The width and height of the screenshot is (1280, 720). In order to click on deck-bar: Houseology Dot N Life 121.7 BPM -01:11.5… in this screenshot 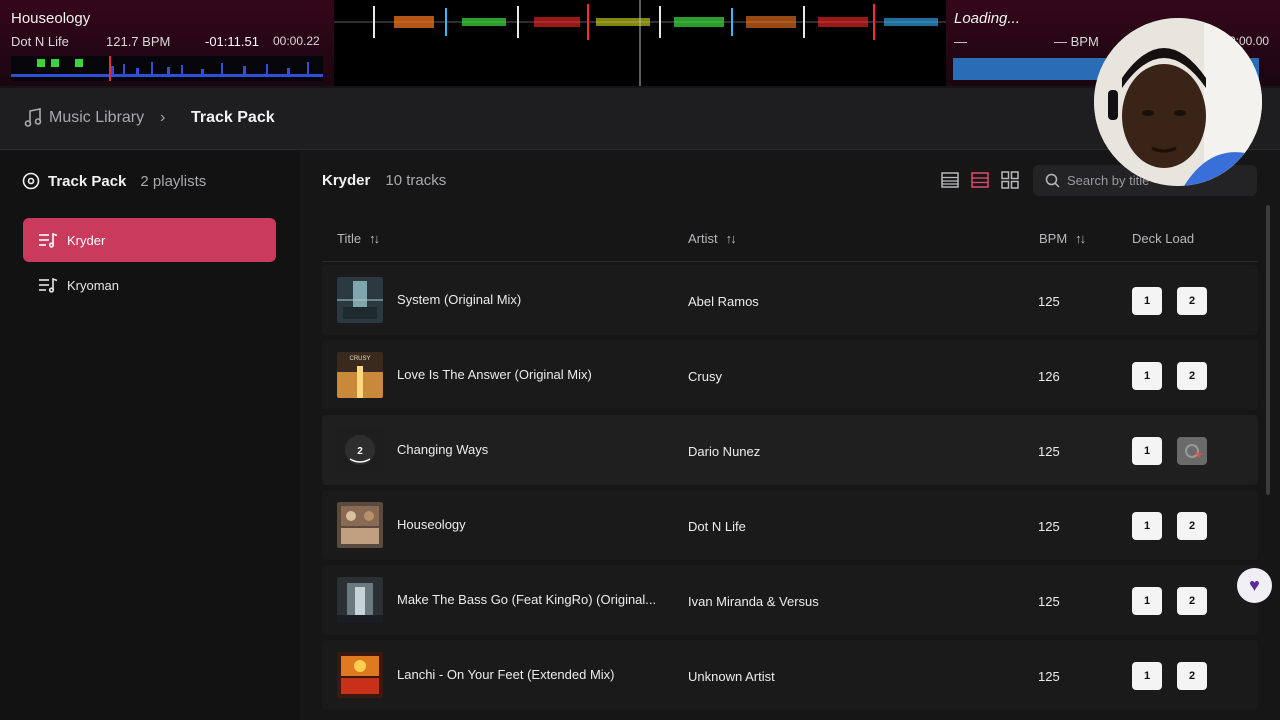, I will do `click(640, 43)`.